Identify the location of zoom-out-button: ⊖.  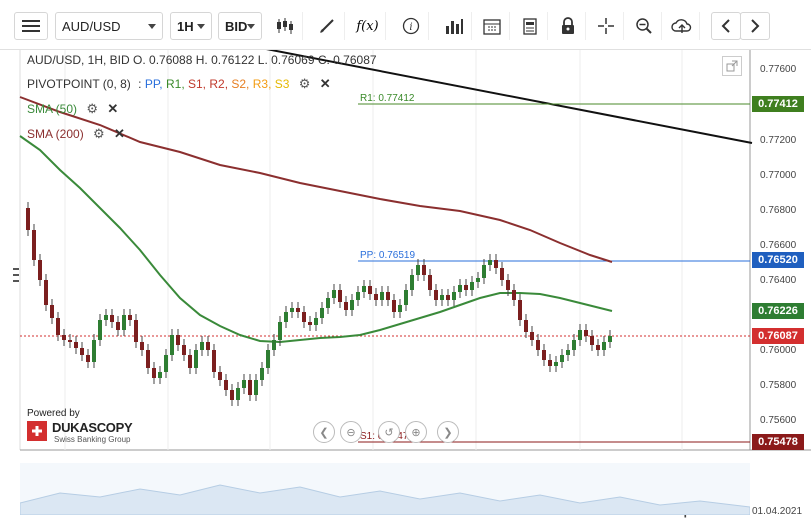
(351, 432).